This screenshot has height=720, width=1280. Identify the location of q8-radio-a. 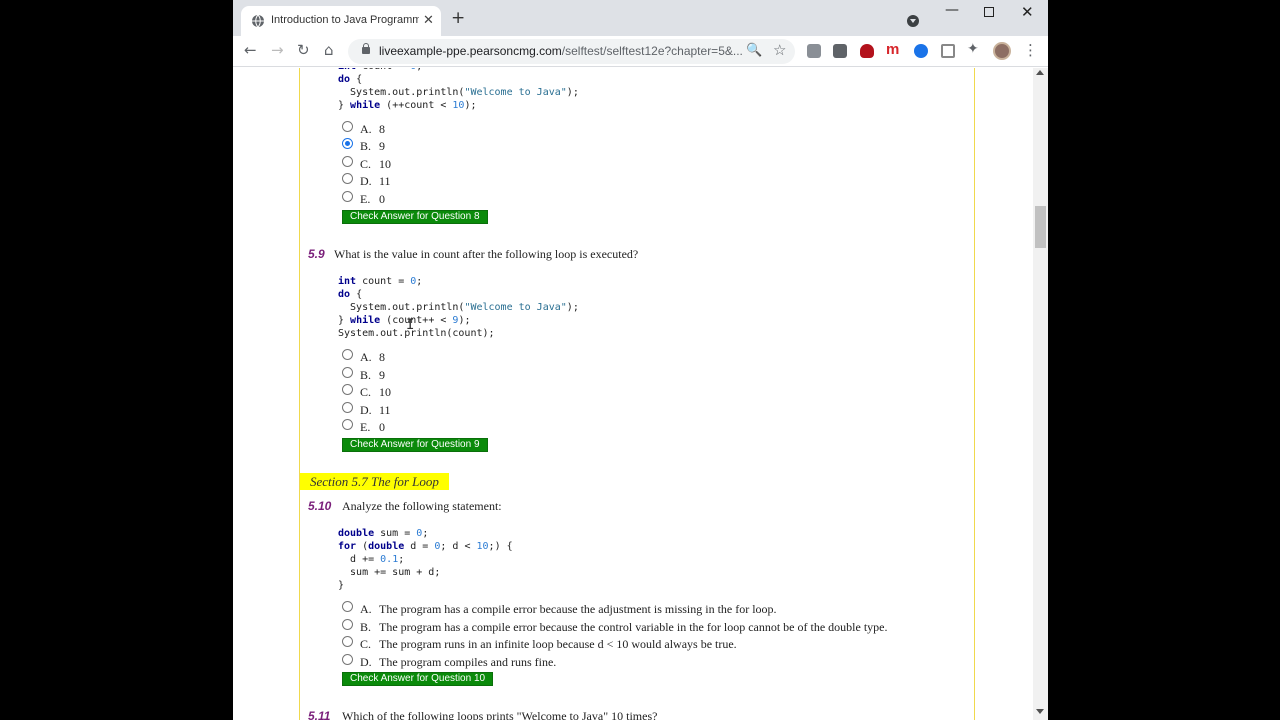
(347, 126).